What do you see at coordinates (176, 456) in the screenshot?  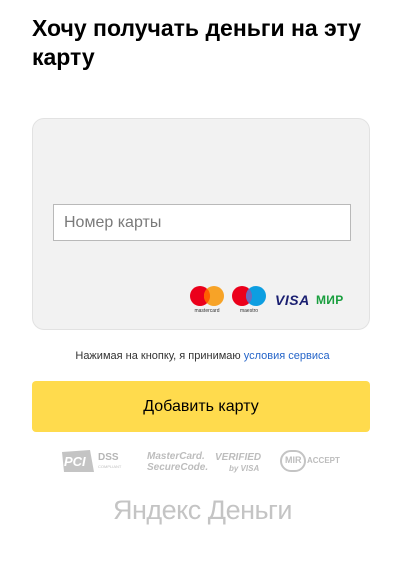 I see `securecode-line1: MasterCard.` at bounding box center [176, 456].